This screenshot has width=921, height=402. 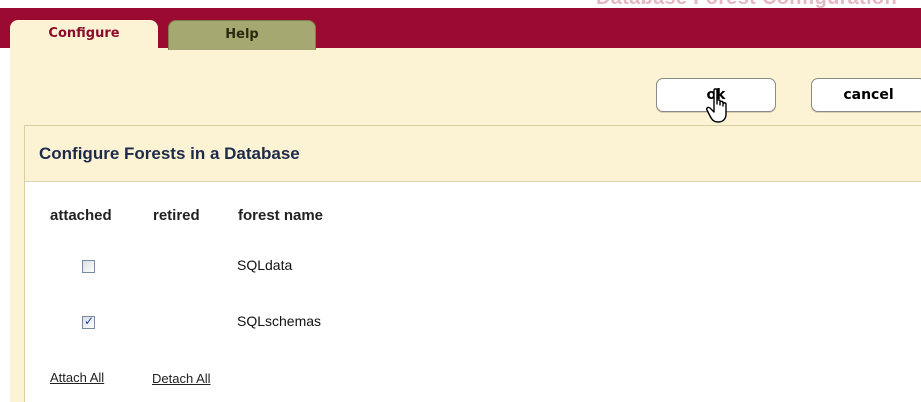 I want to click on column-header-retired: retired, so click(x=176, y=215).